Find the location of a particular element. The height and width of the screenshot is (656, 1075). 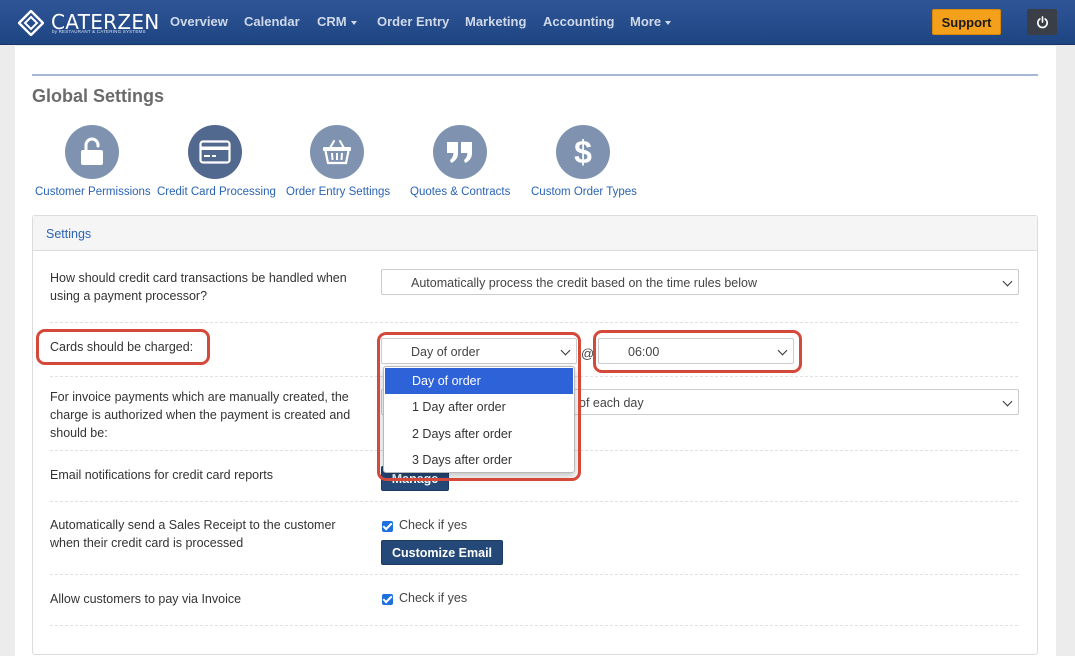

settings-panel-header: Settings is located at coordinates (535, 233).